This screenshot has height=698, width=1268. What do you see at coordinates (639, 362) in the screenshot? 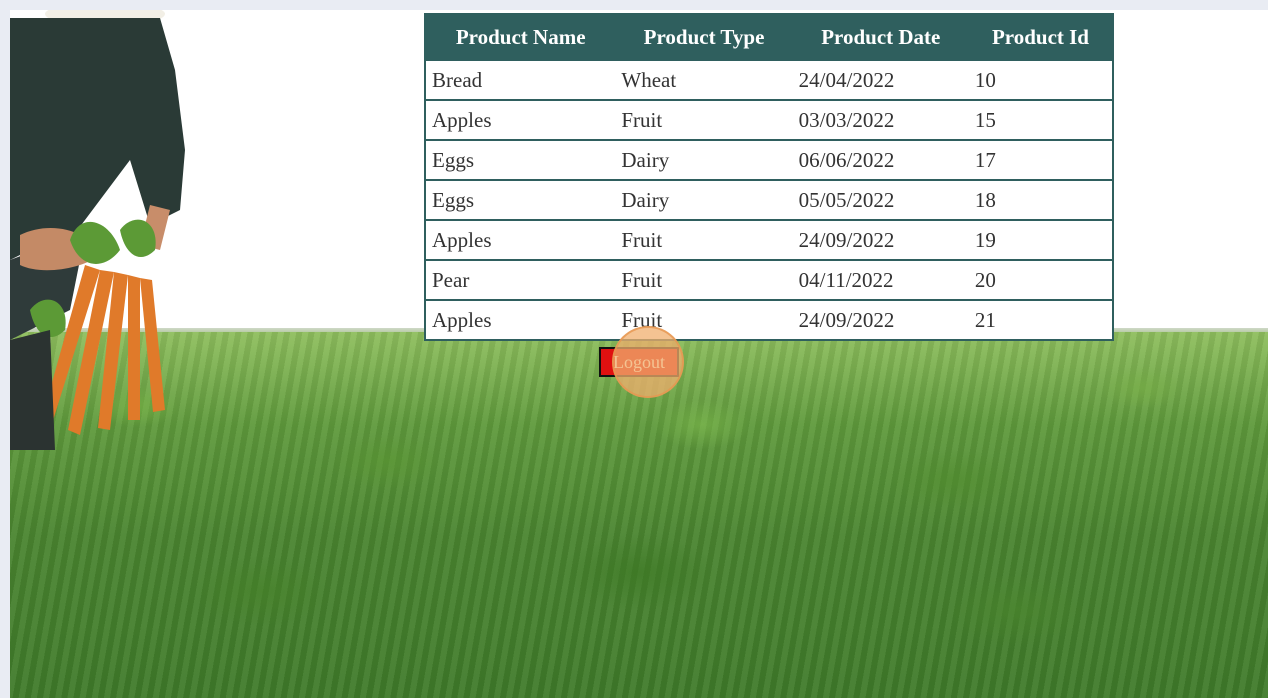
I see `logout-button: Logout` at bounding box center [639, 362].